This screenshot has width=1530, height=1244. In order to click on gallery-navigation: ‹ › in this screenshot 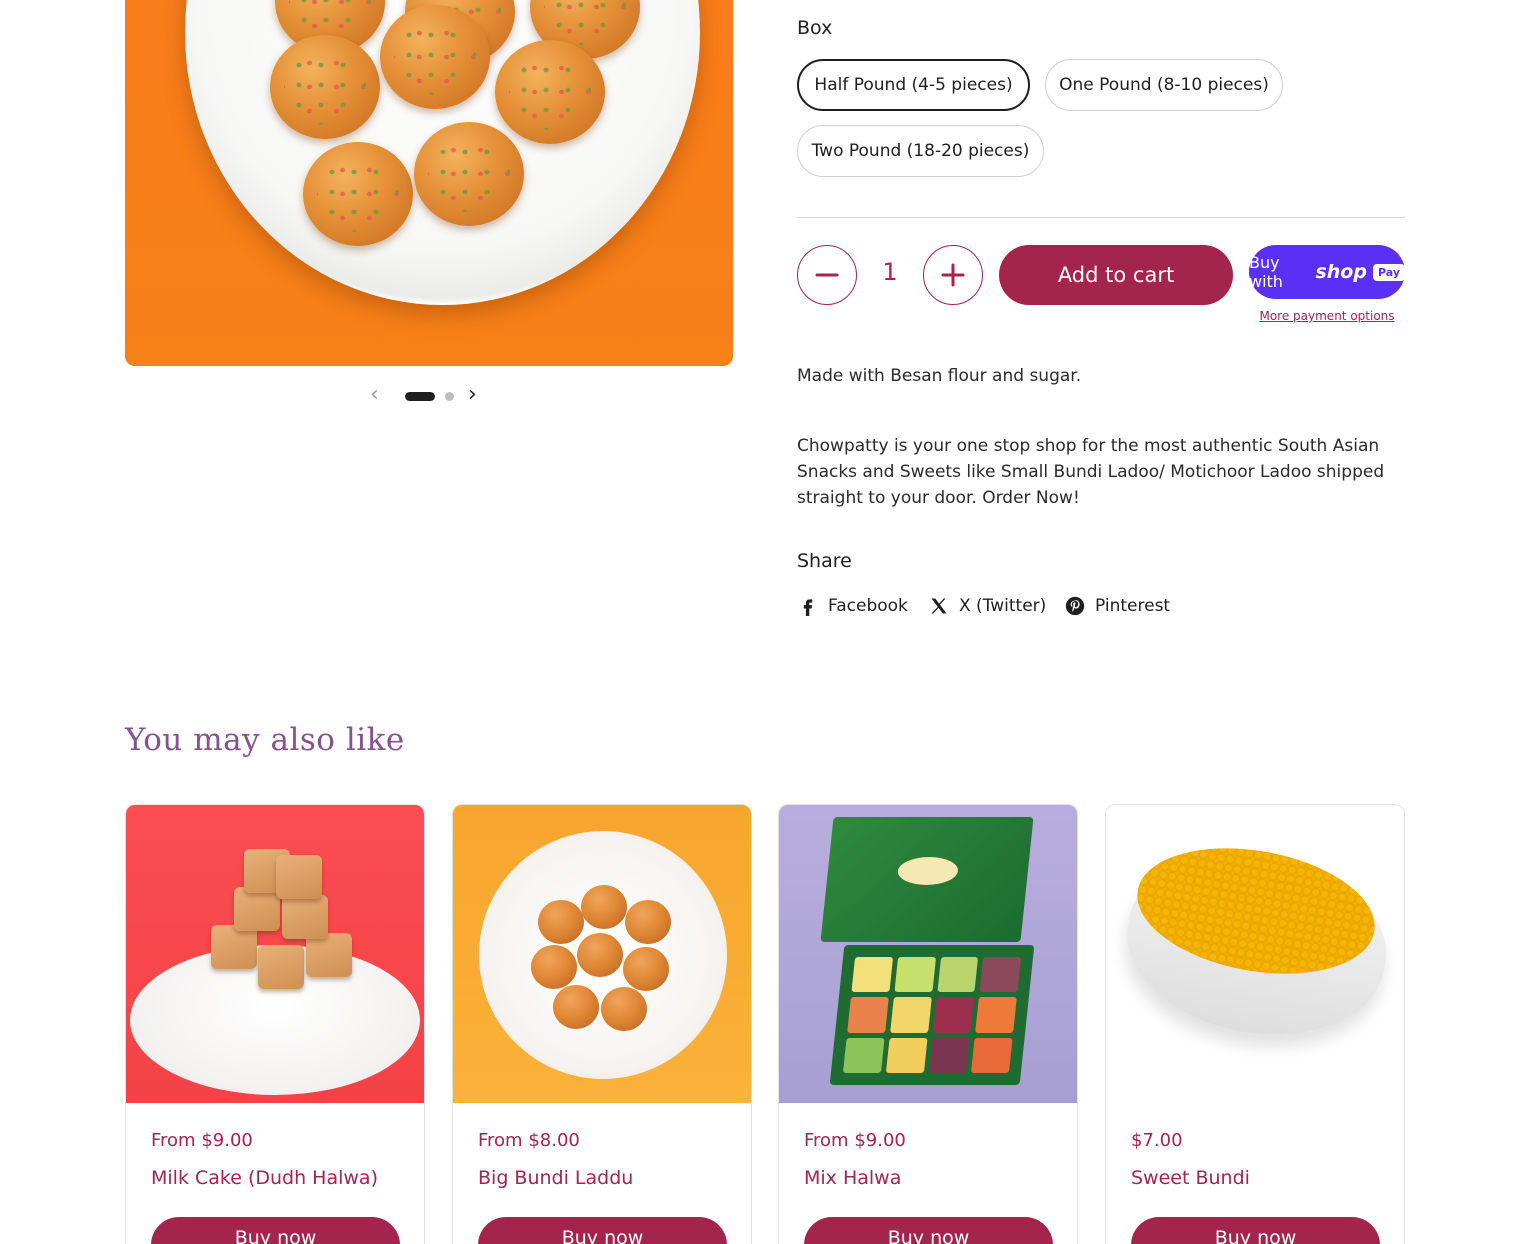, I will do `click(430, 396)`.